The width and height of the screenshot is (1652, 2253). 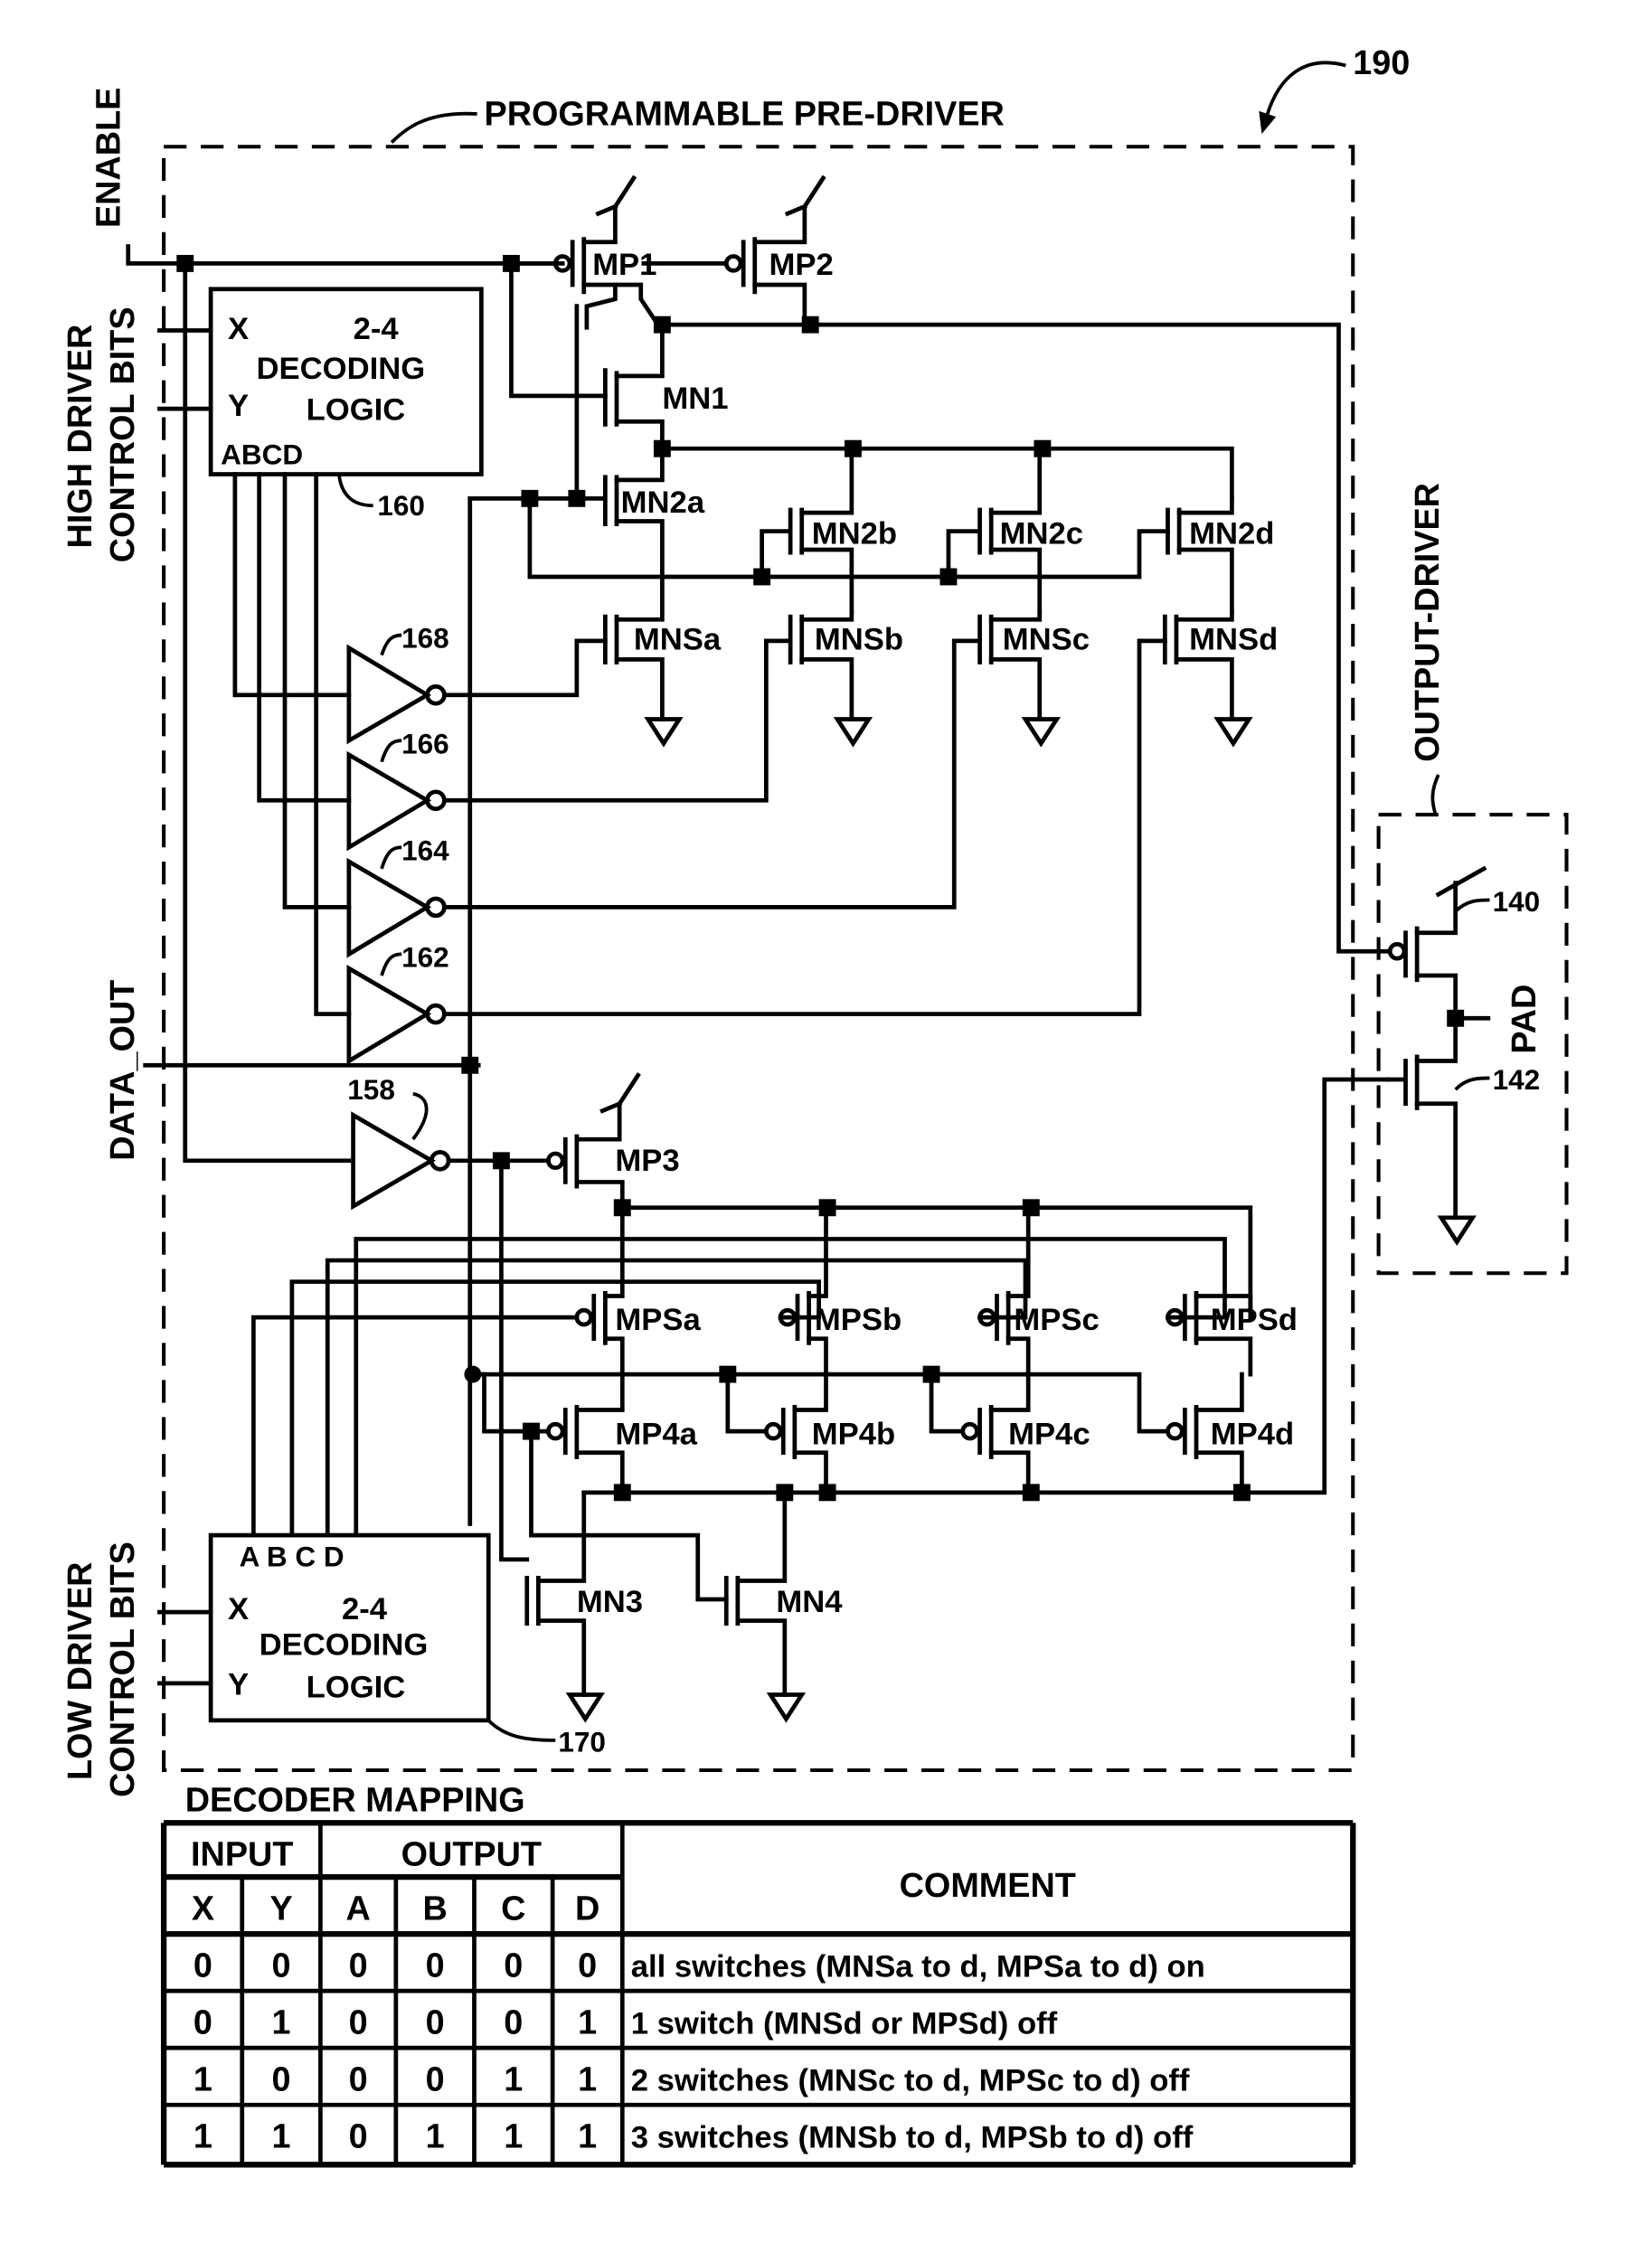 I want to click on low-decoder-ref: 170, so click(x=582, y=1742).